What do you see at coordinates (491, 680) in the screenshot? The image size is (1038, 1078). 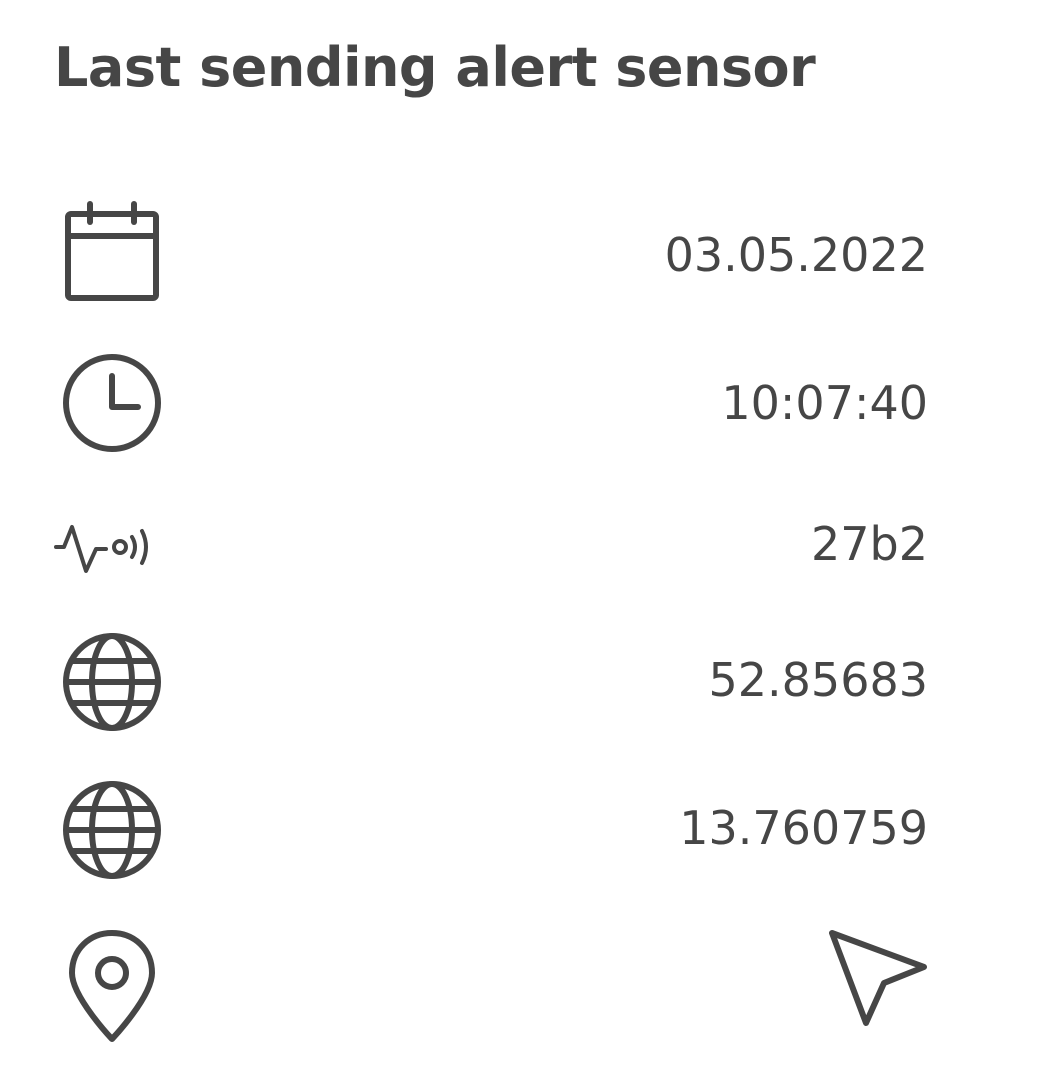 I see `info-row-latitude: 52.85683` at bounding box center [491, 680].